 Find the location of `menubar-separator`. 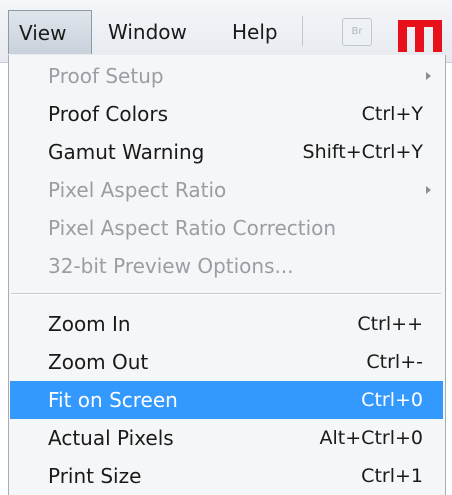

menubar-separator is located at coordinates (302, 31).